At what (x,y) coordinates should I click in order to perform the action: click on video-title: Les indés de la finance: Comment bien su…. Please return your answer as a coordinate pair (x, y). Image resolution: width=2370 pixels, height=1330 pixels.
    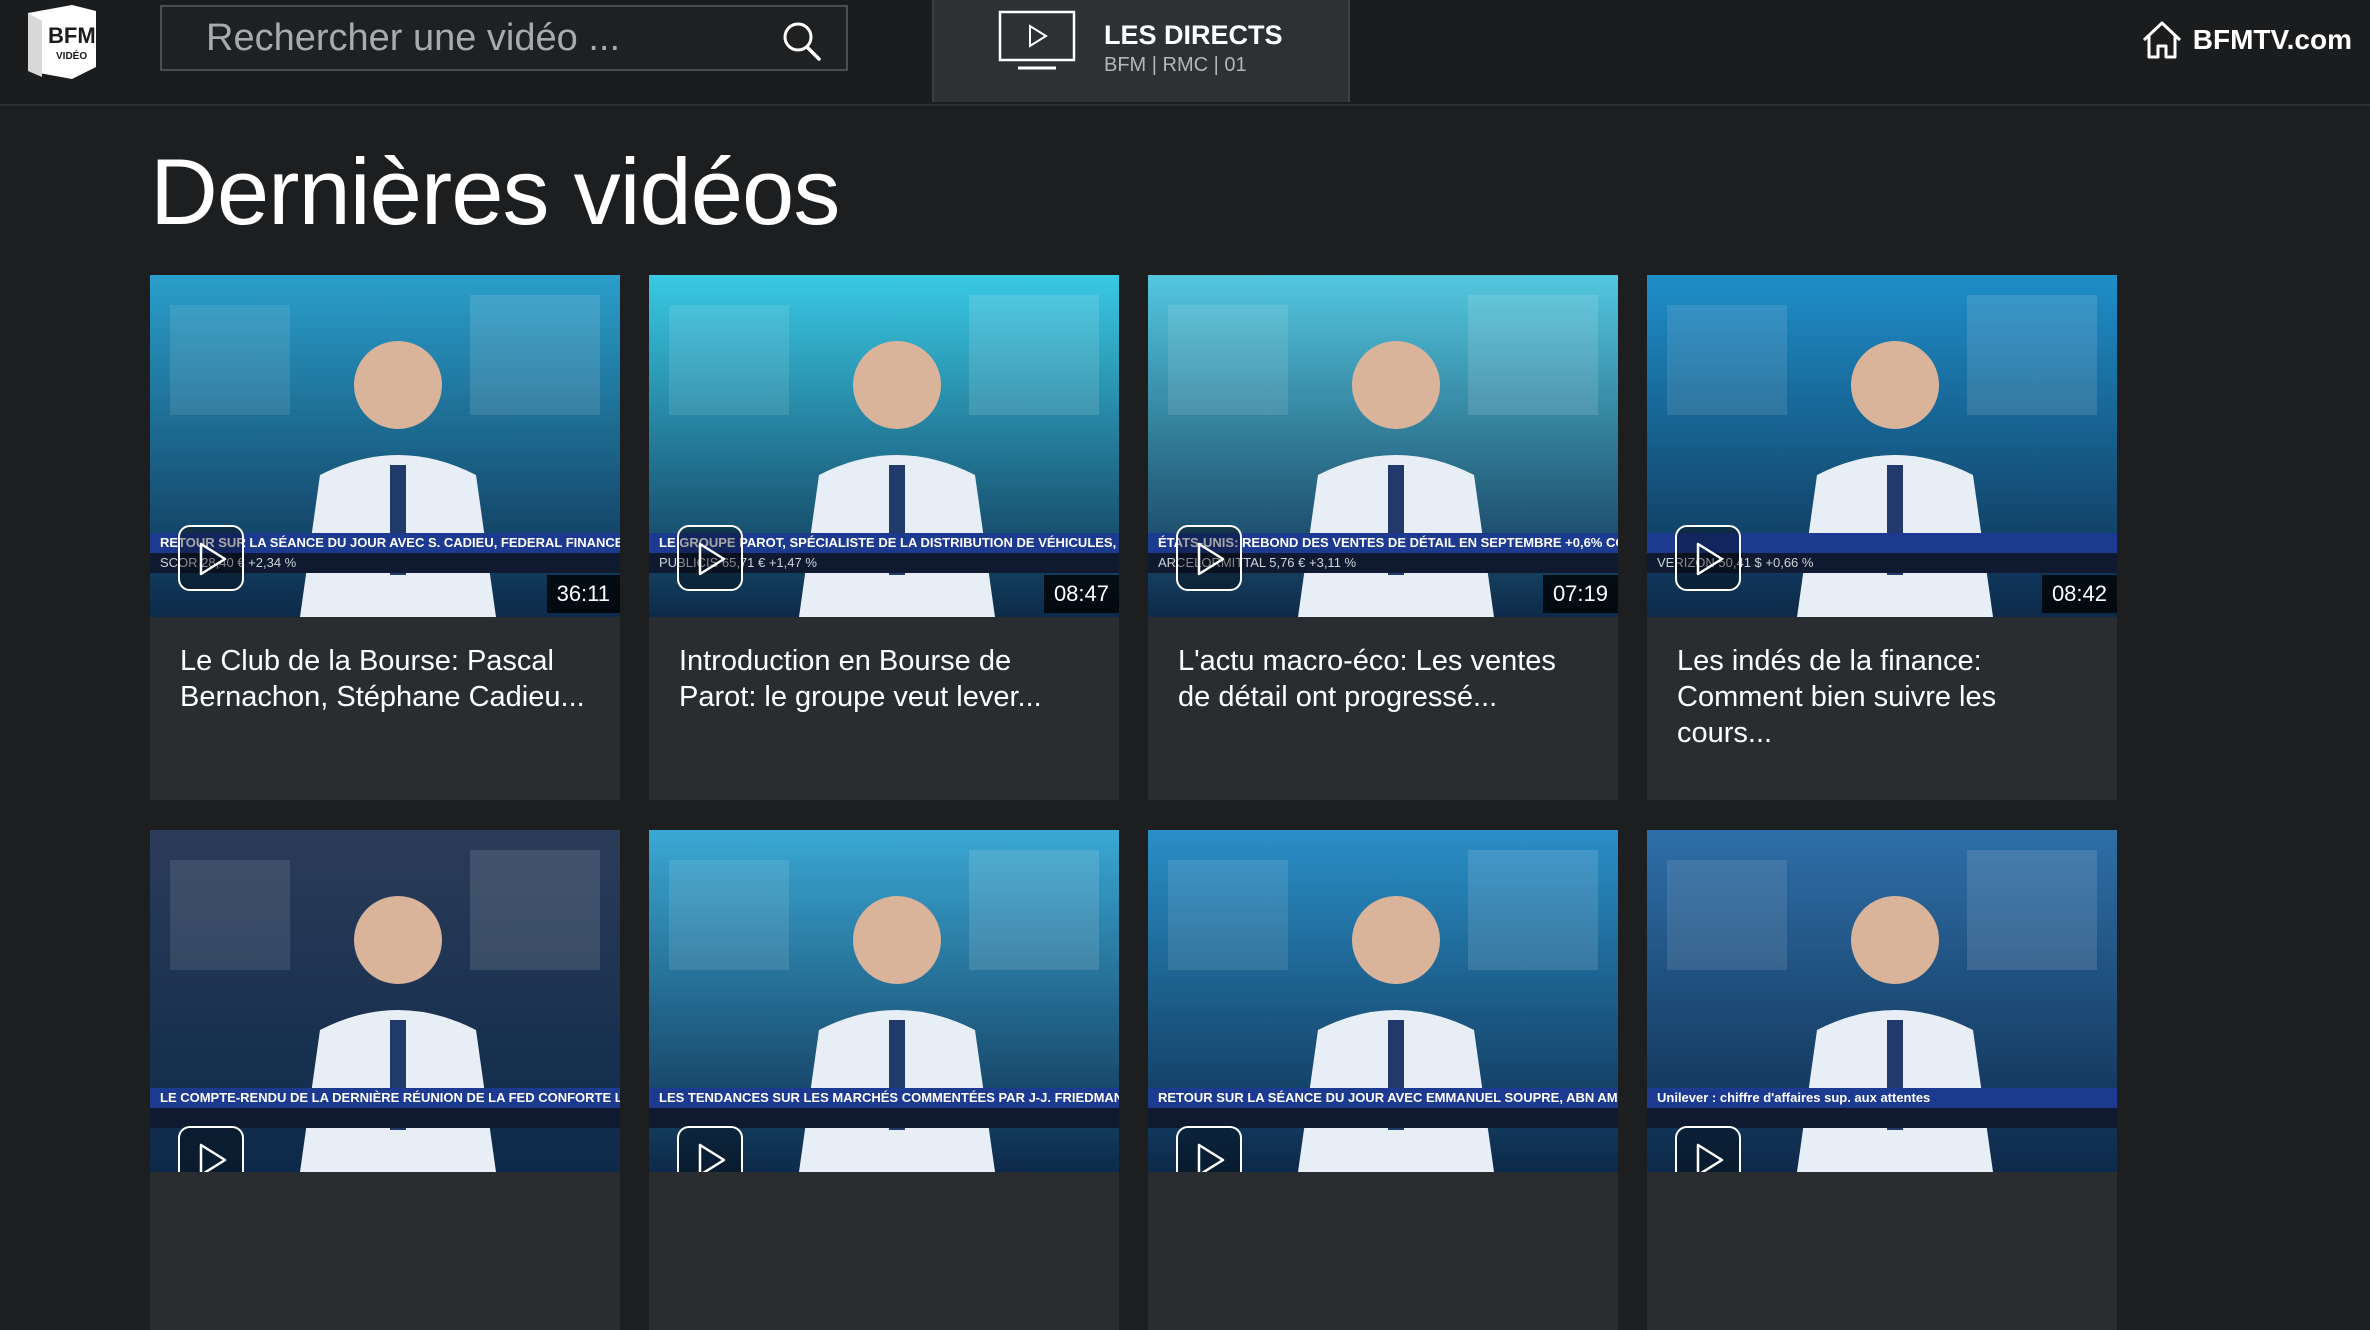
    Looking at the image, I should click on (1882, 697).